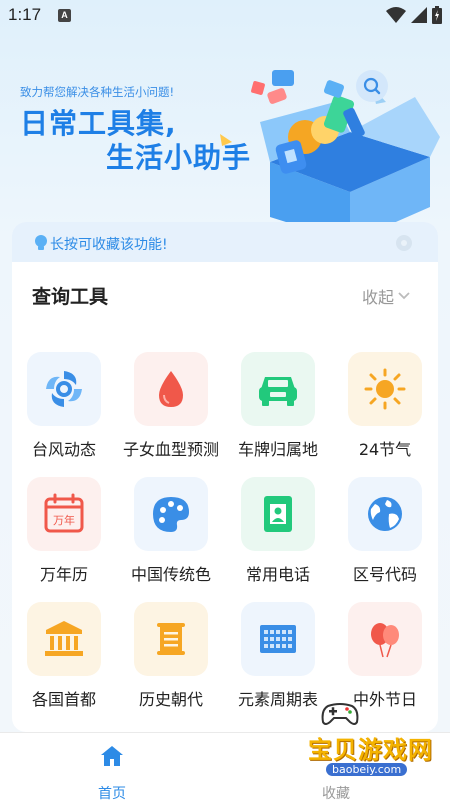 The height and width of the screenshot is (800, 450). Describe the element at coordinates (171, 514) in the screenshot. I see `palette-icon` at that location.